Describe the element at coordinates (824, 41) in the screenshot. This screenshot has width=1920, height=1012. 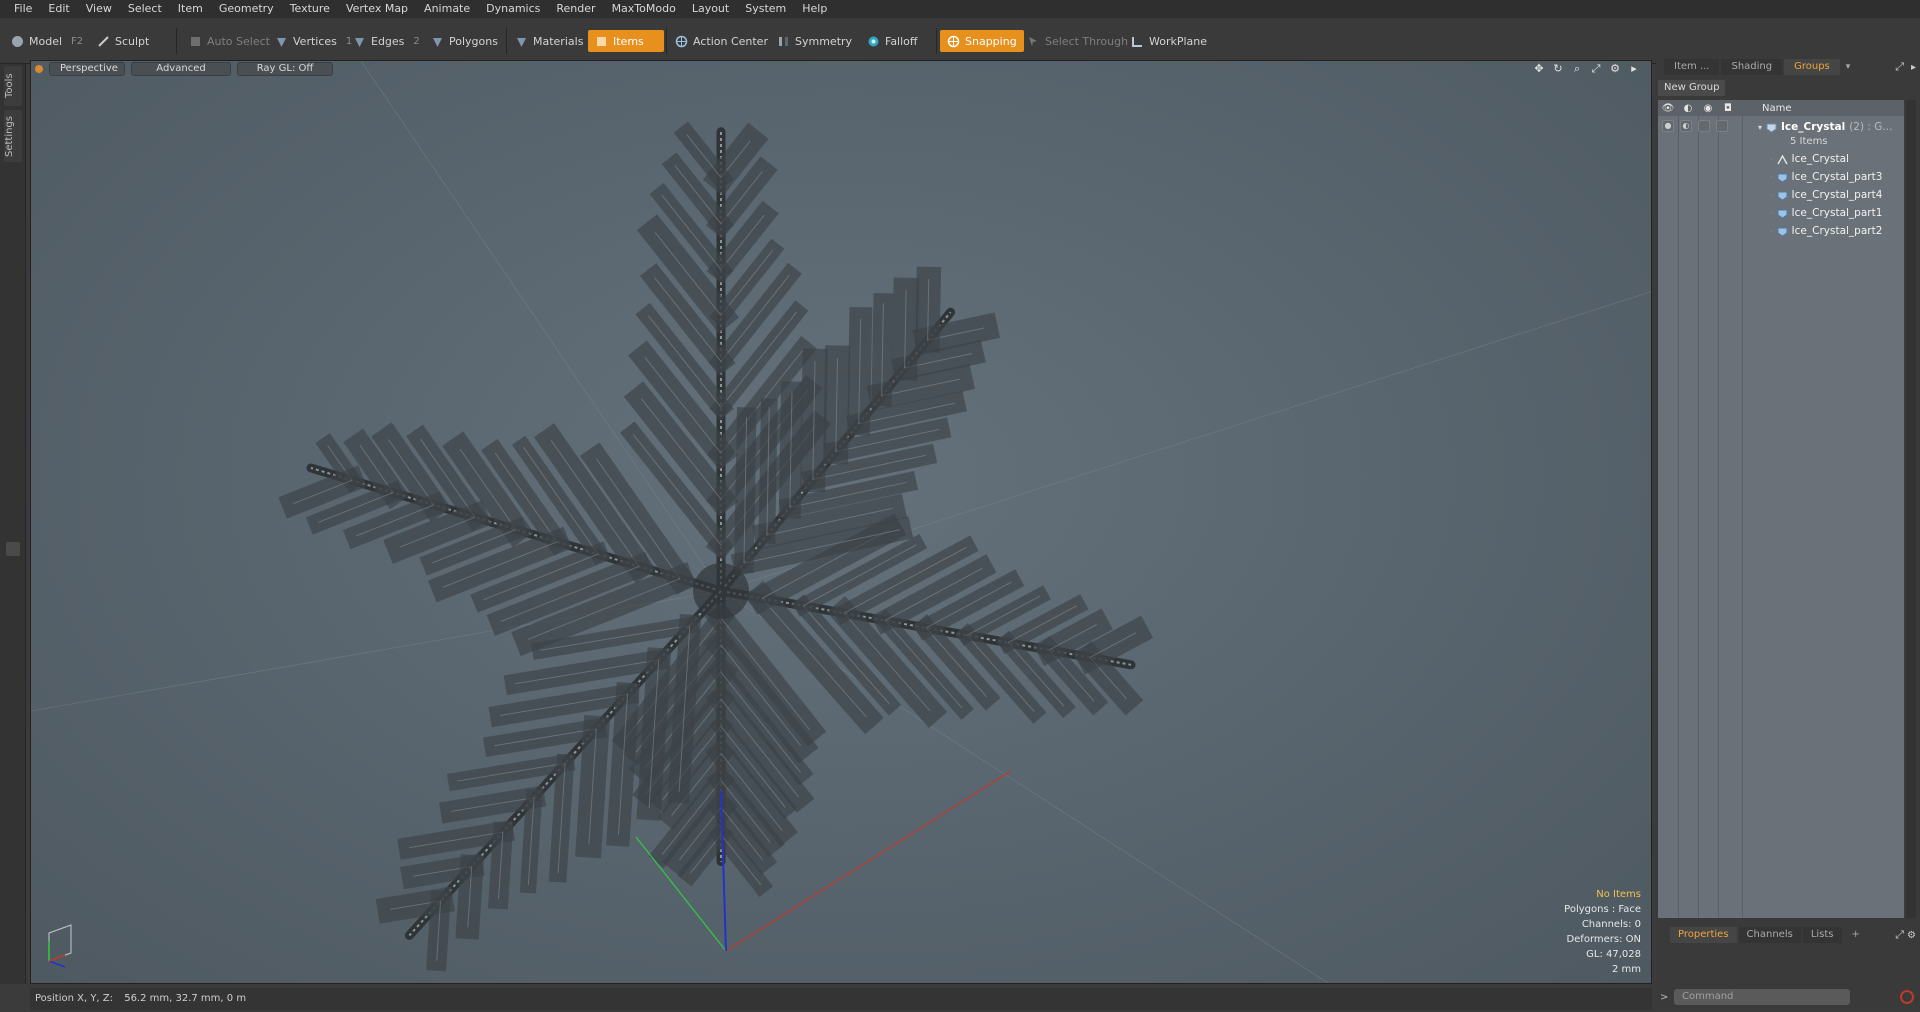
I see `symmetry-label: Symmetry` at that location.